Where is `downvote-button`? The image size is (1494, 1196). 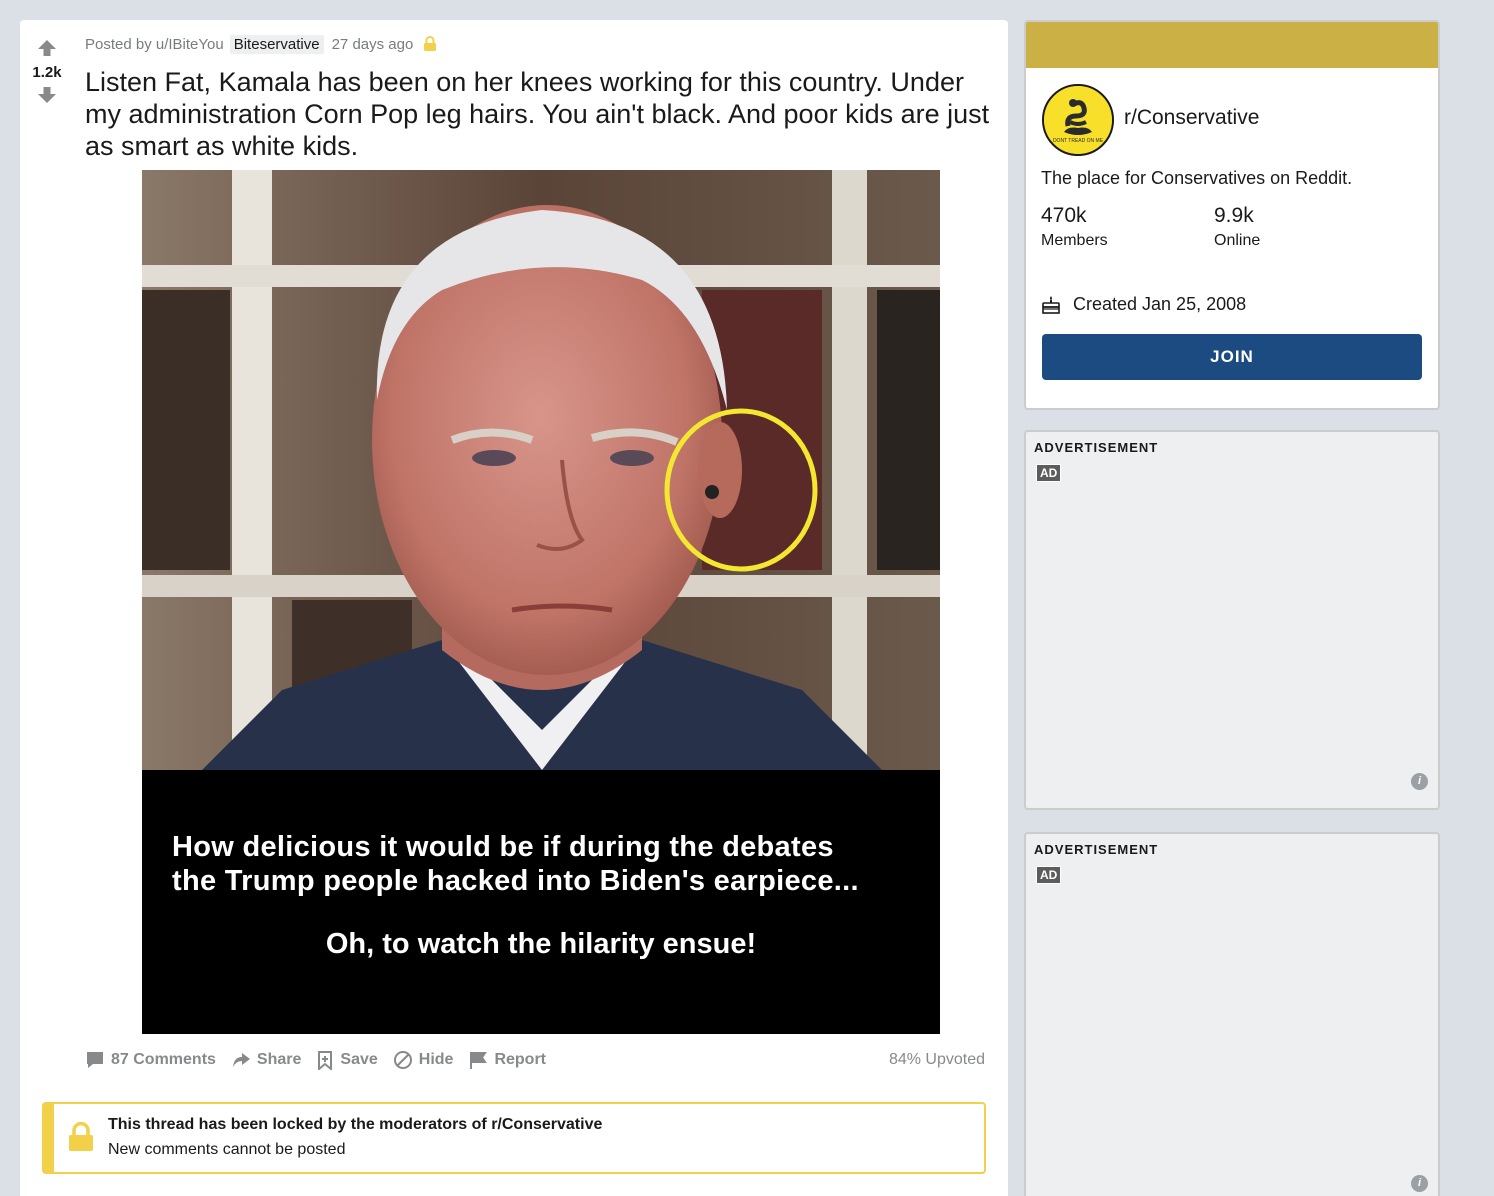 downvote-button is located at coordinates (47, 95).